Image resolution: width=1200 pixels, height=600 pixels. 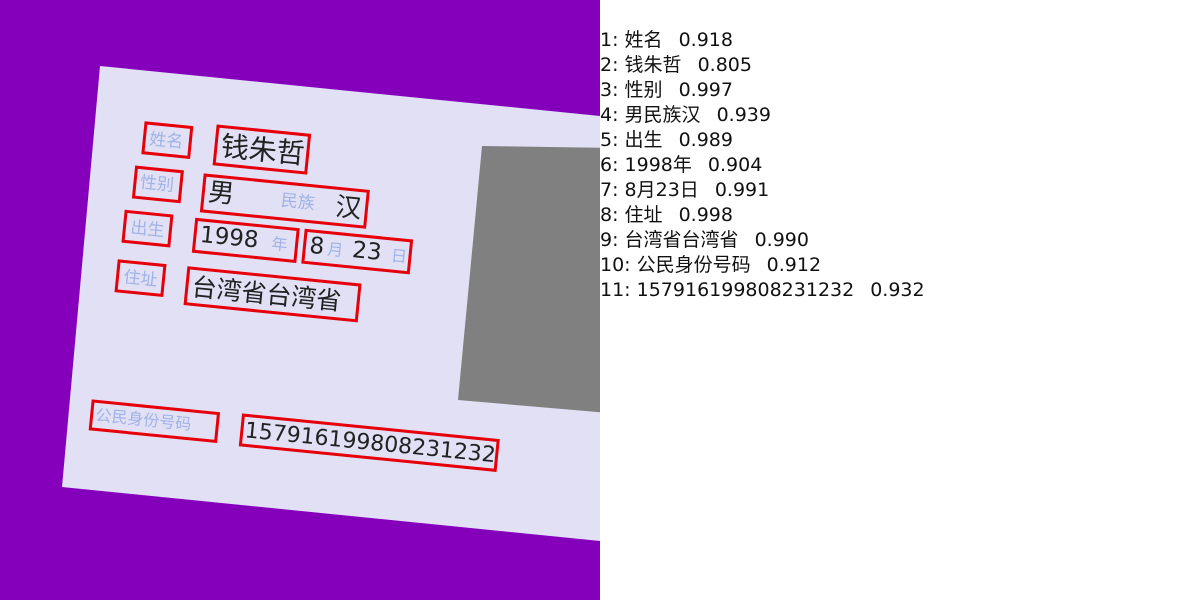 I want to click on ethnicity-label: 民族, so click(x=298, y=202).